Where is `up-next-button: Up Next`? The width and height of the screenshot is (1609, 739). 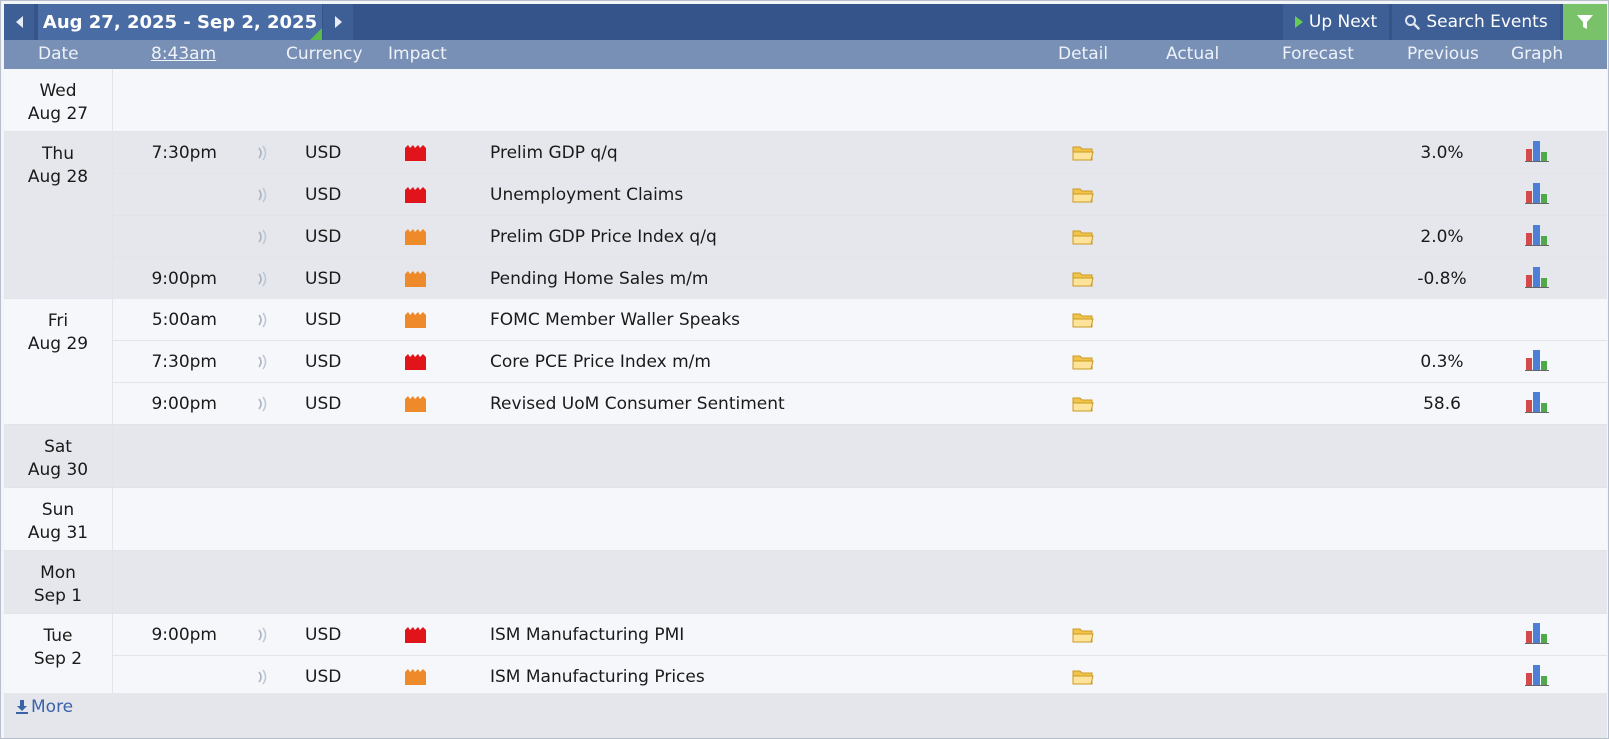
up-next-button: Up Next is located at coordinates (1336, 22).